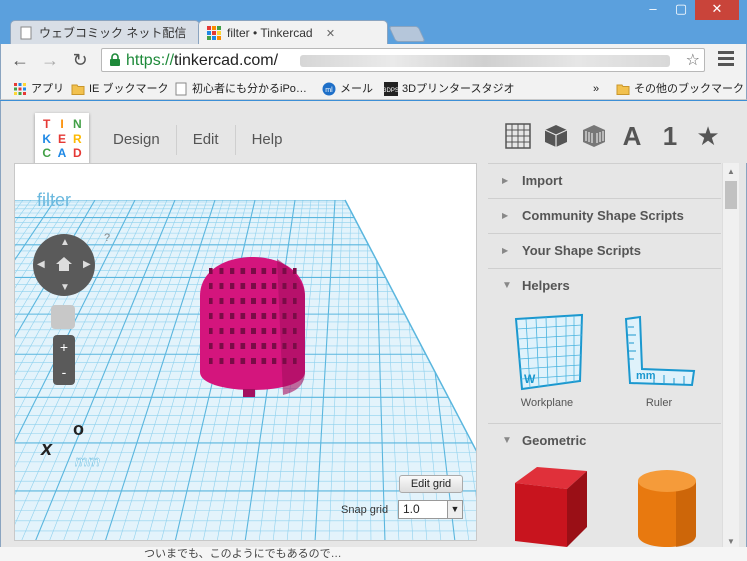  What do you see at coordinates (202, 60) in the screenshot?
I see `url-text: https://tinkercad.com/` at bounding box center [202, 60].